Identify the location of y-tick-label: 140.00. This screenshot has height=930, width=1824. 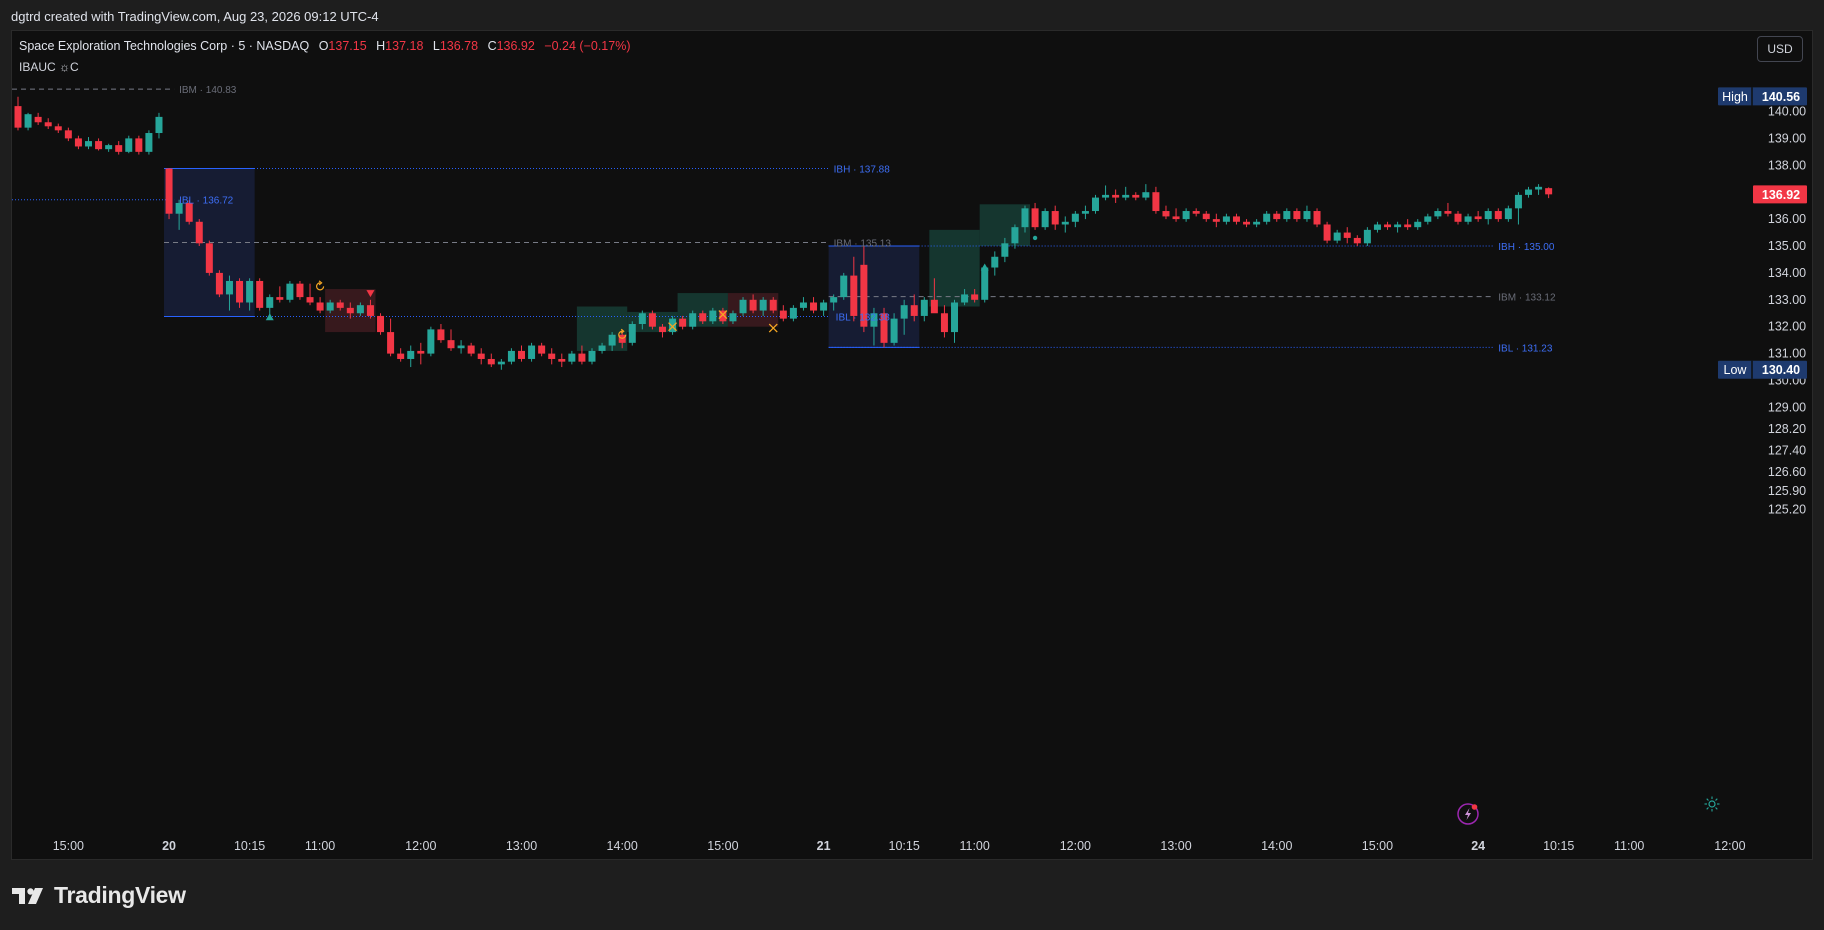
(1787, 112).